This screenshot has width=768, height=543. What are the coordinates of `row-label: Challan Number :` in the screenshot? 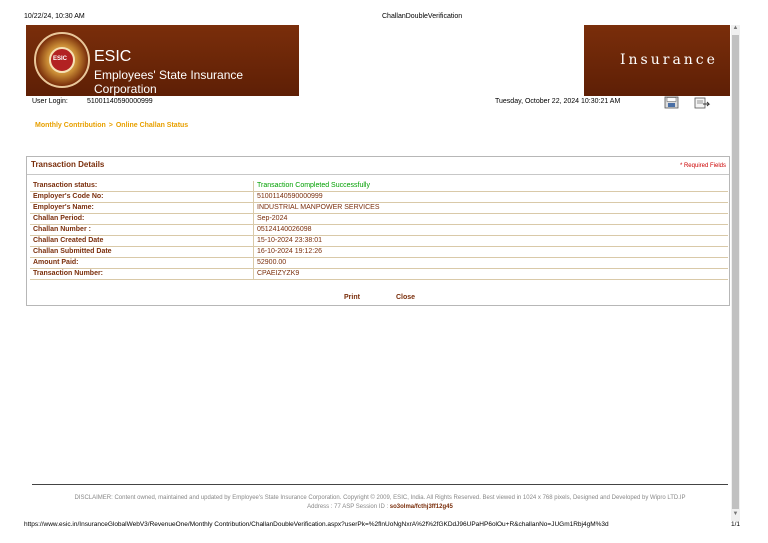 It's located at (62, 229).